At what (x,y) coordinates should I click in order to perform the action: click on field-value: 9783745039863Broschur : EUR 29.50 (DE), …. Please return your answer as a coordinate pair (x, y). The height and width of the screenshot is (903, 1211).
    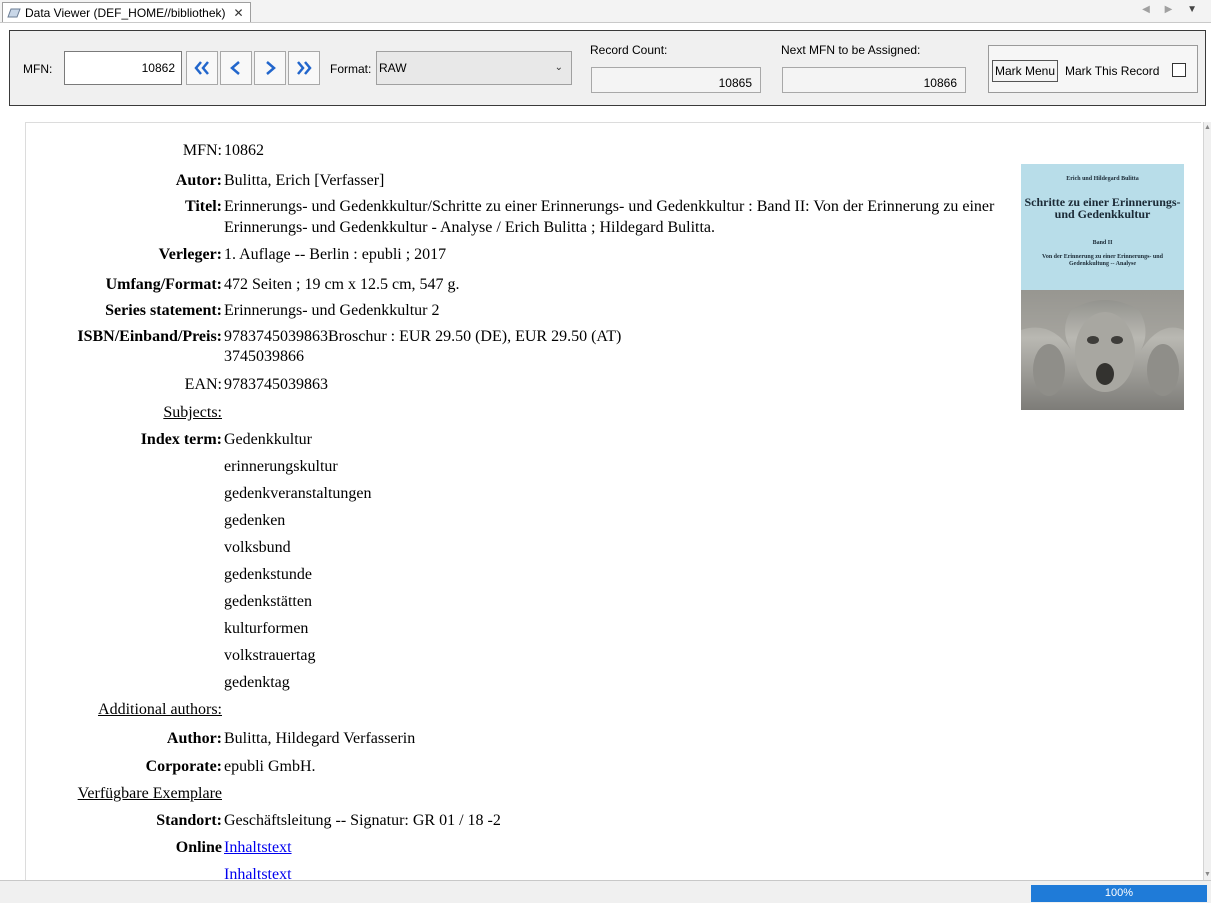
    Looking at the image, I should click on (423, 336).